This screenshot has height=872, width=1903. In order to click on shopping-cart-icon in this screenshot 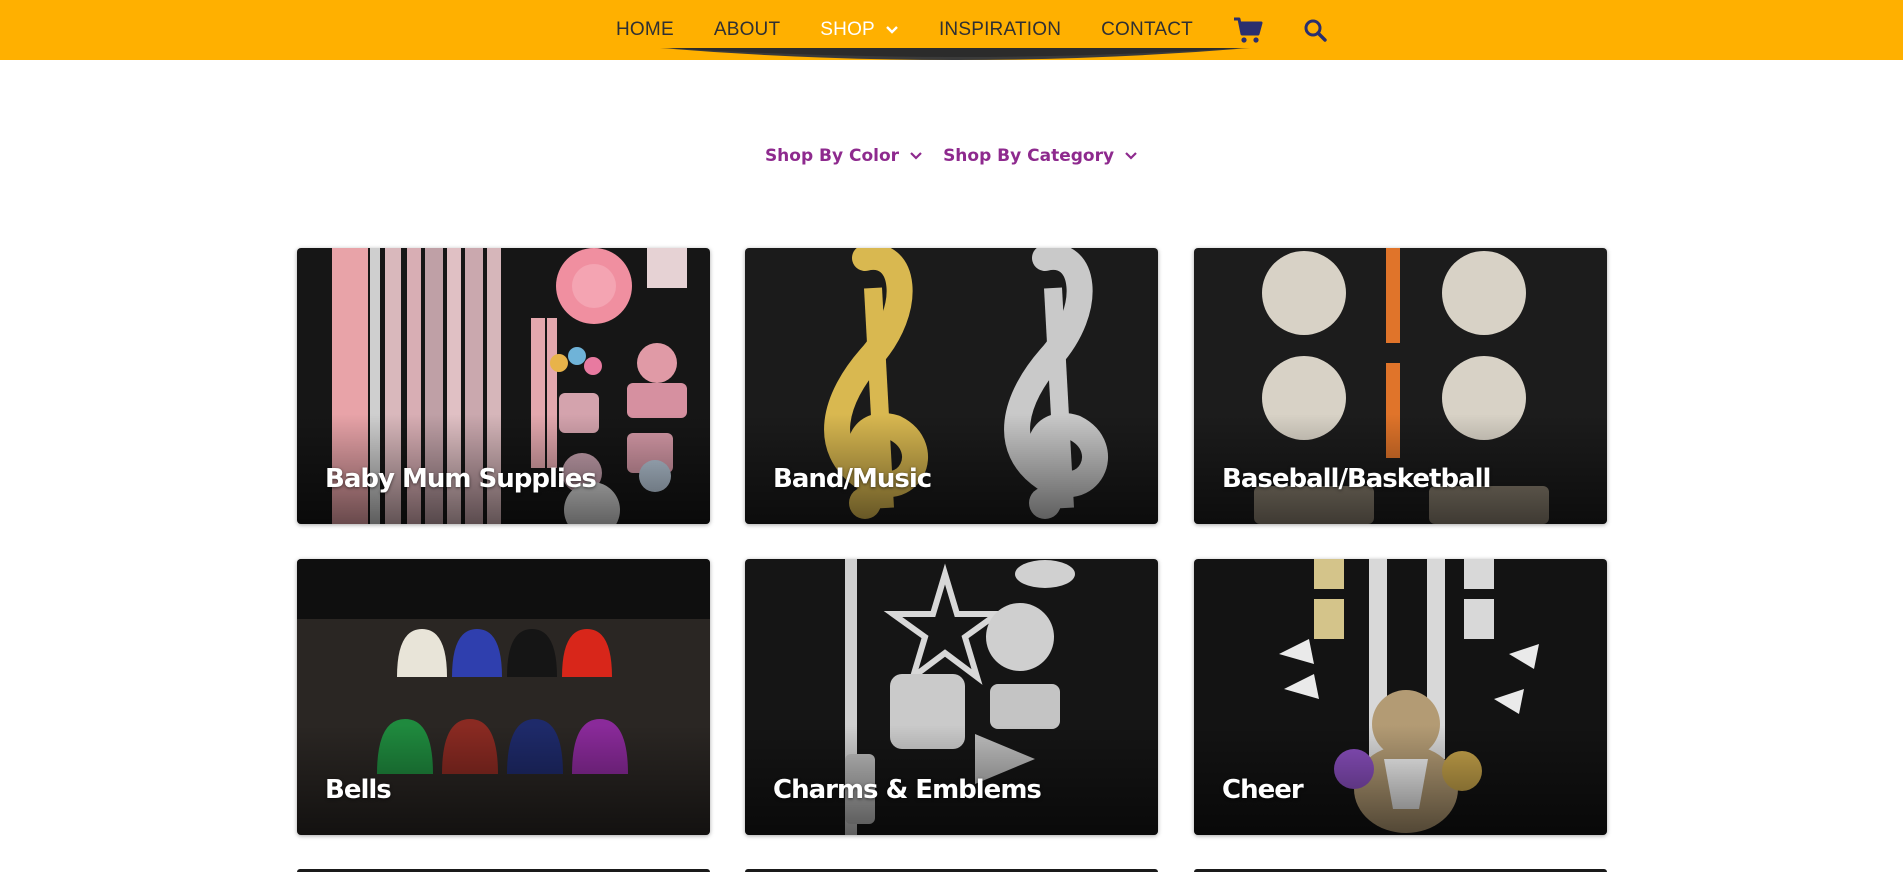, I will do `click(1248, 30)`.